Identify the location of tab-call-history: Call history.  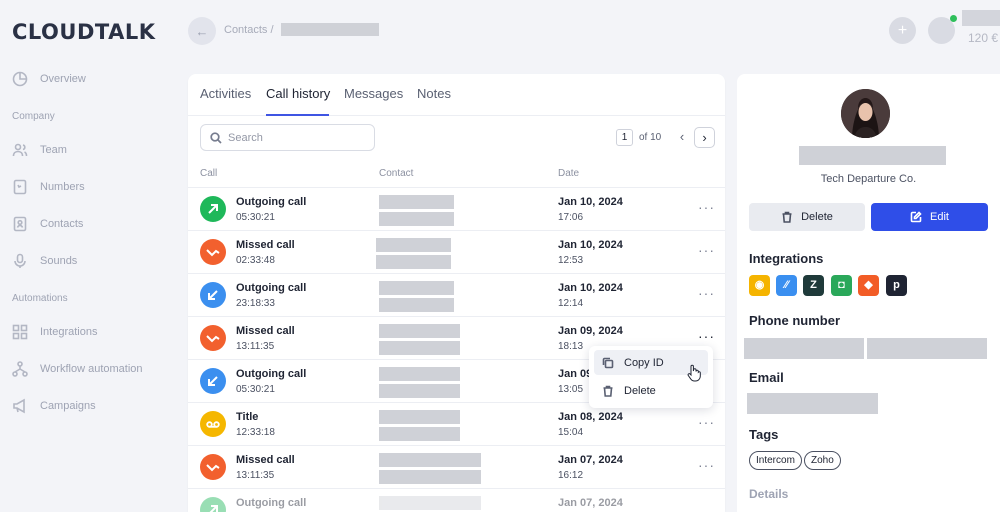
(298, 93).